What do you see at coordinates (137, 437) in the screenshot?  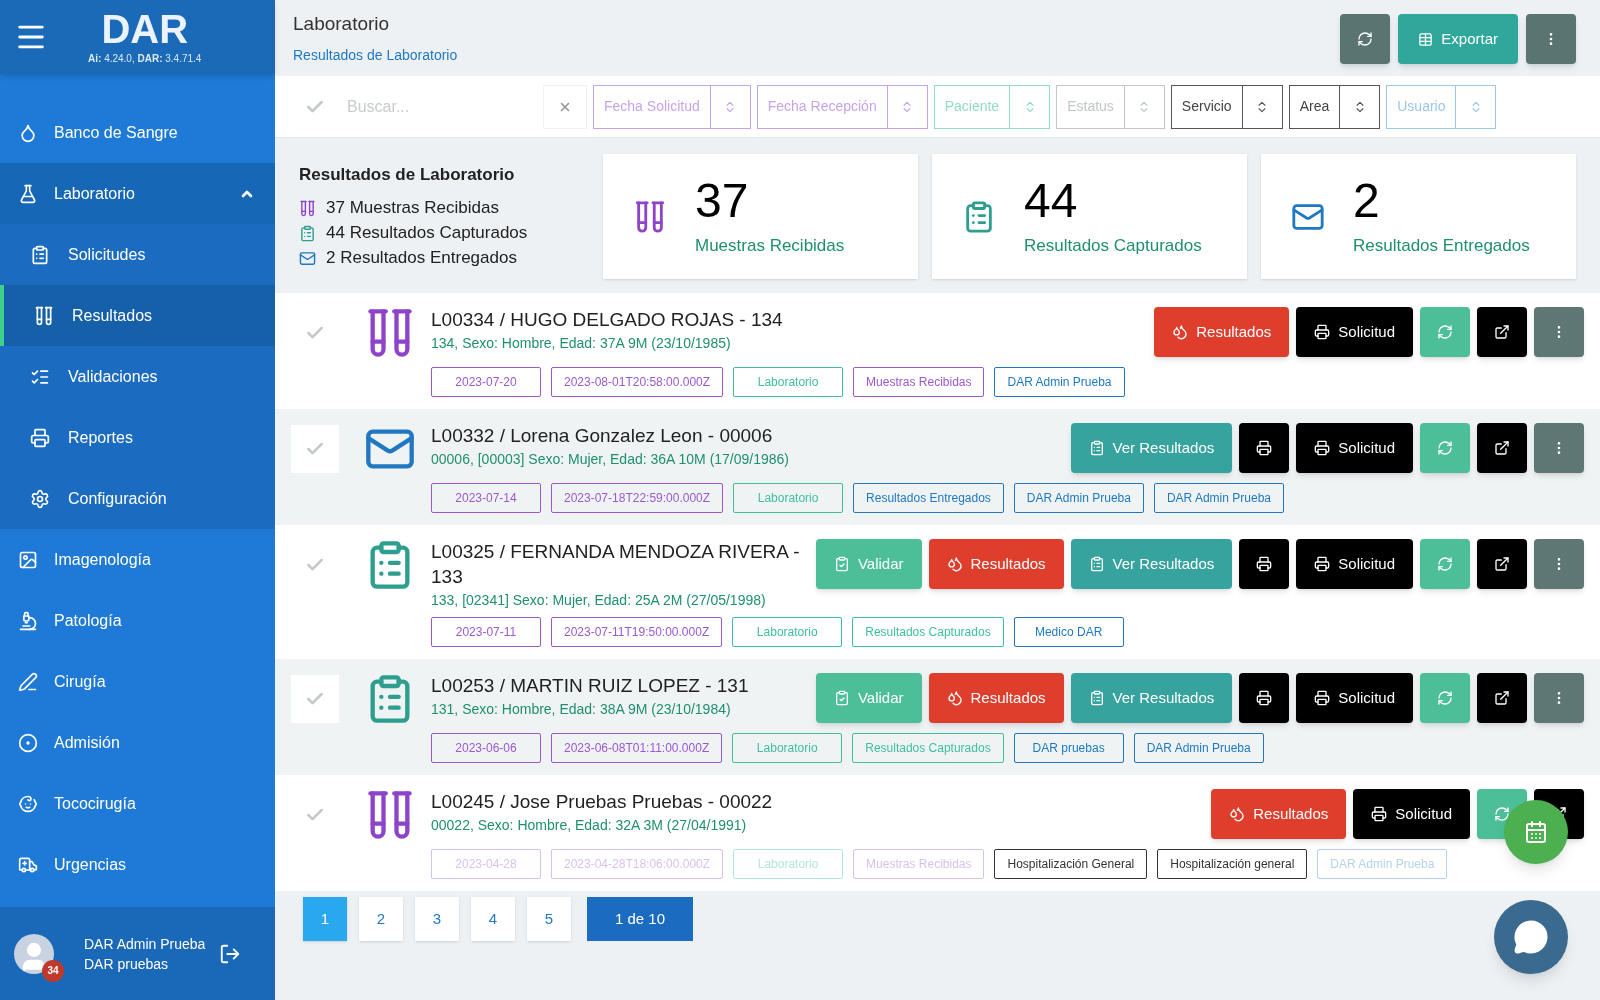 I see `sidebar-item: Reportes` at bounding box center [137, 437].